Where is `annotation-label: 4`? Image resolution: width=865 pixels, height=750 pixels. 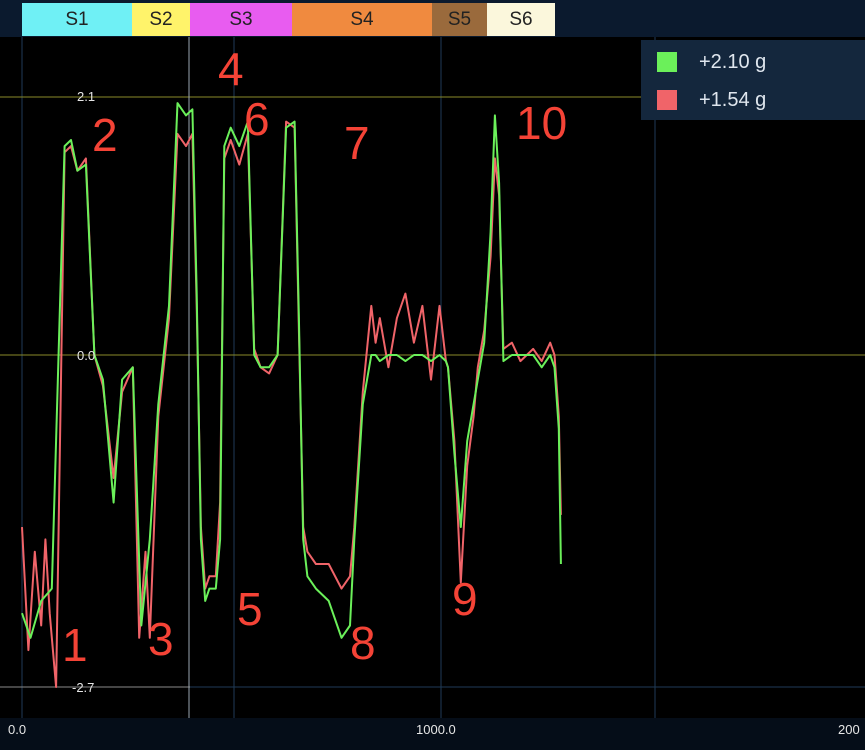 annotation-label: 4 is located at coordinates (231, 69).